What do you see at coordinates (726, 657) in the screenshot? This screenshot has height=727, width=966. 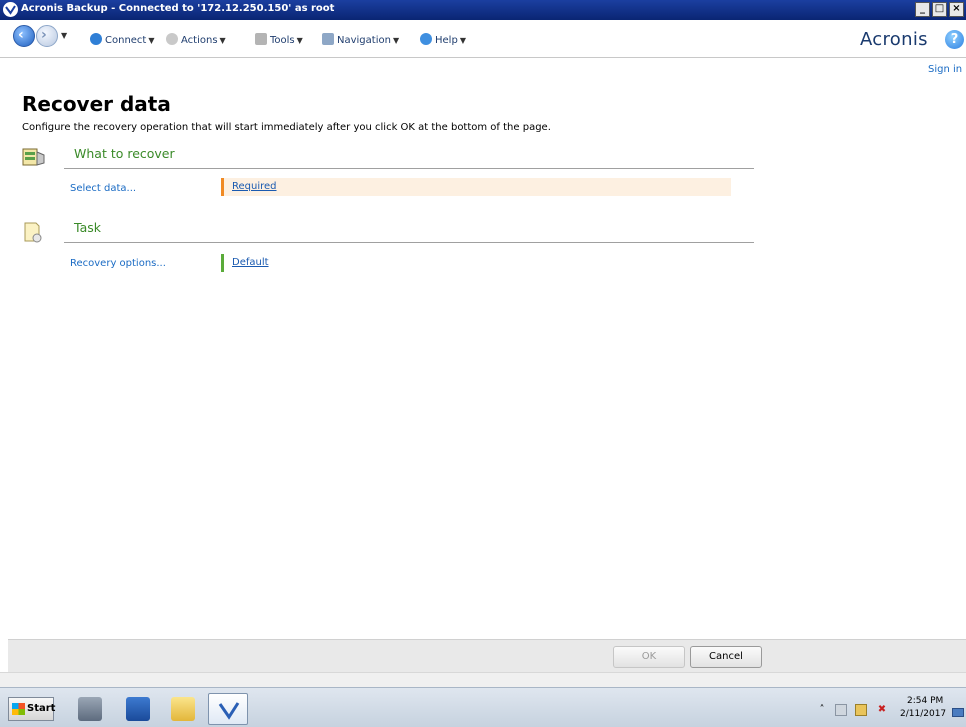 I see `cancel-button: Cancel` at bounding box center [726, 657].